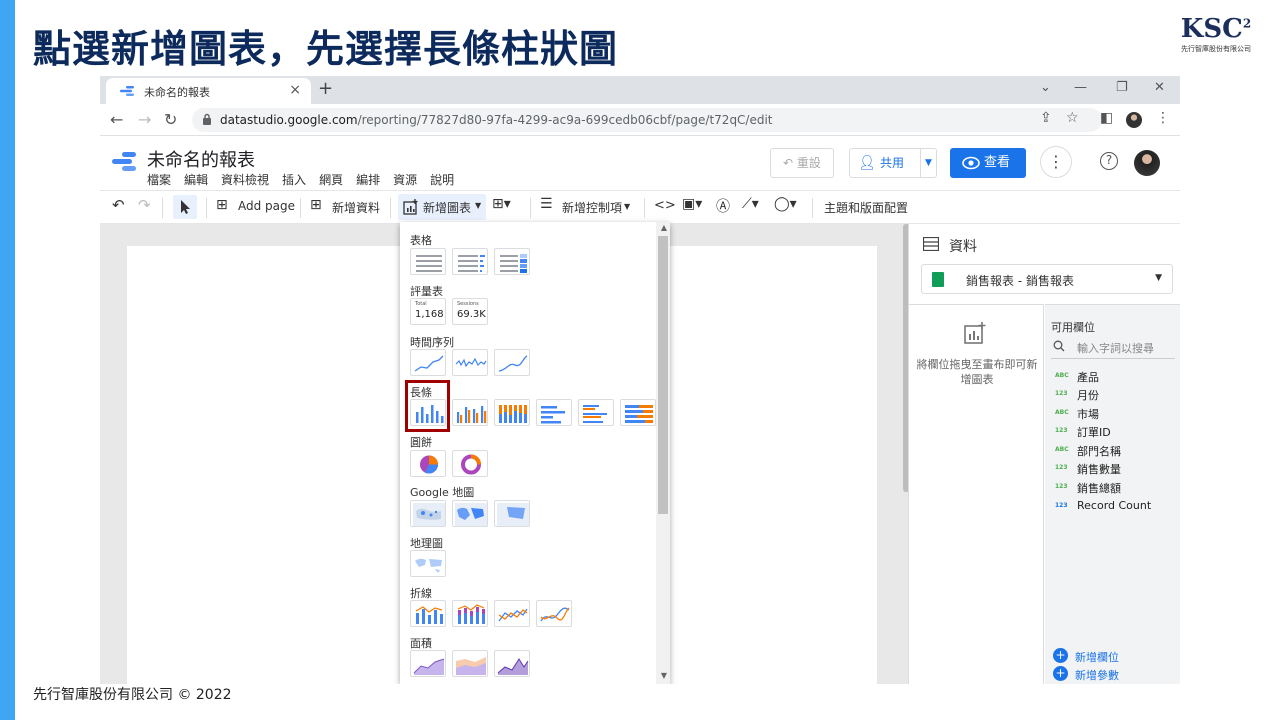  Describe the element at coordinates (428, 463) in the screenshot. I see `chart-pie` at that location.